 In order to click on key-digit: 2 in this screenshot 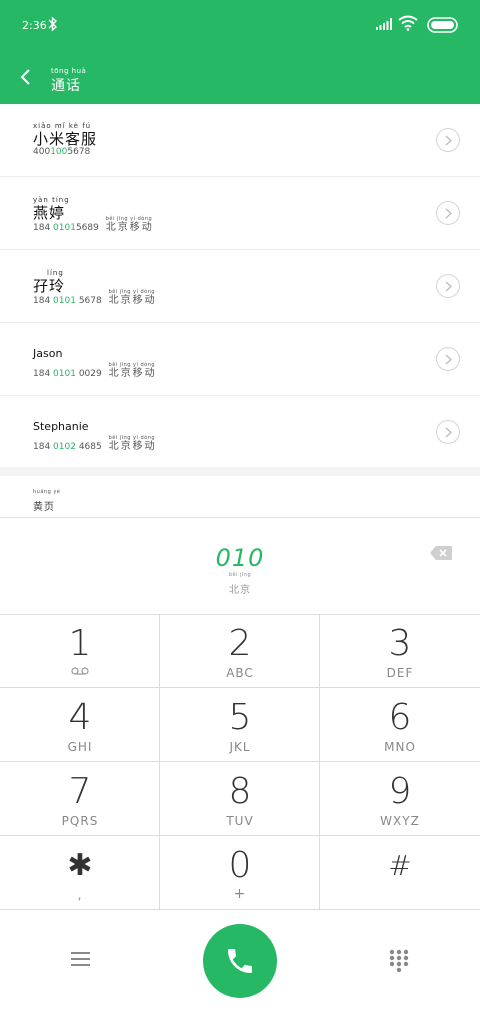, I will do `click(240, 643)`.